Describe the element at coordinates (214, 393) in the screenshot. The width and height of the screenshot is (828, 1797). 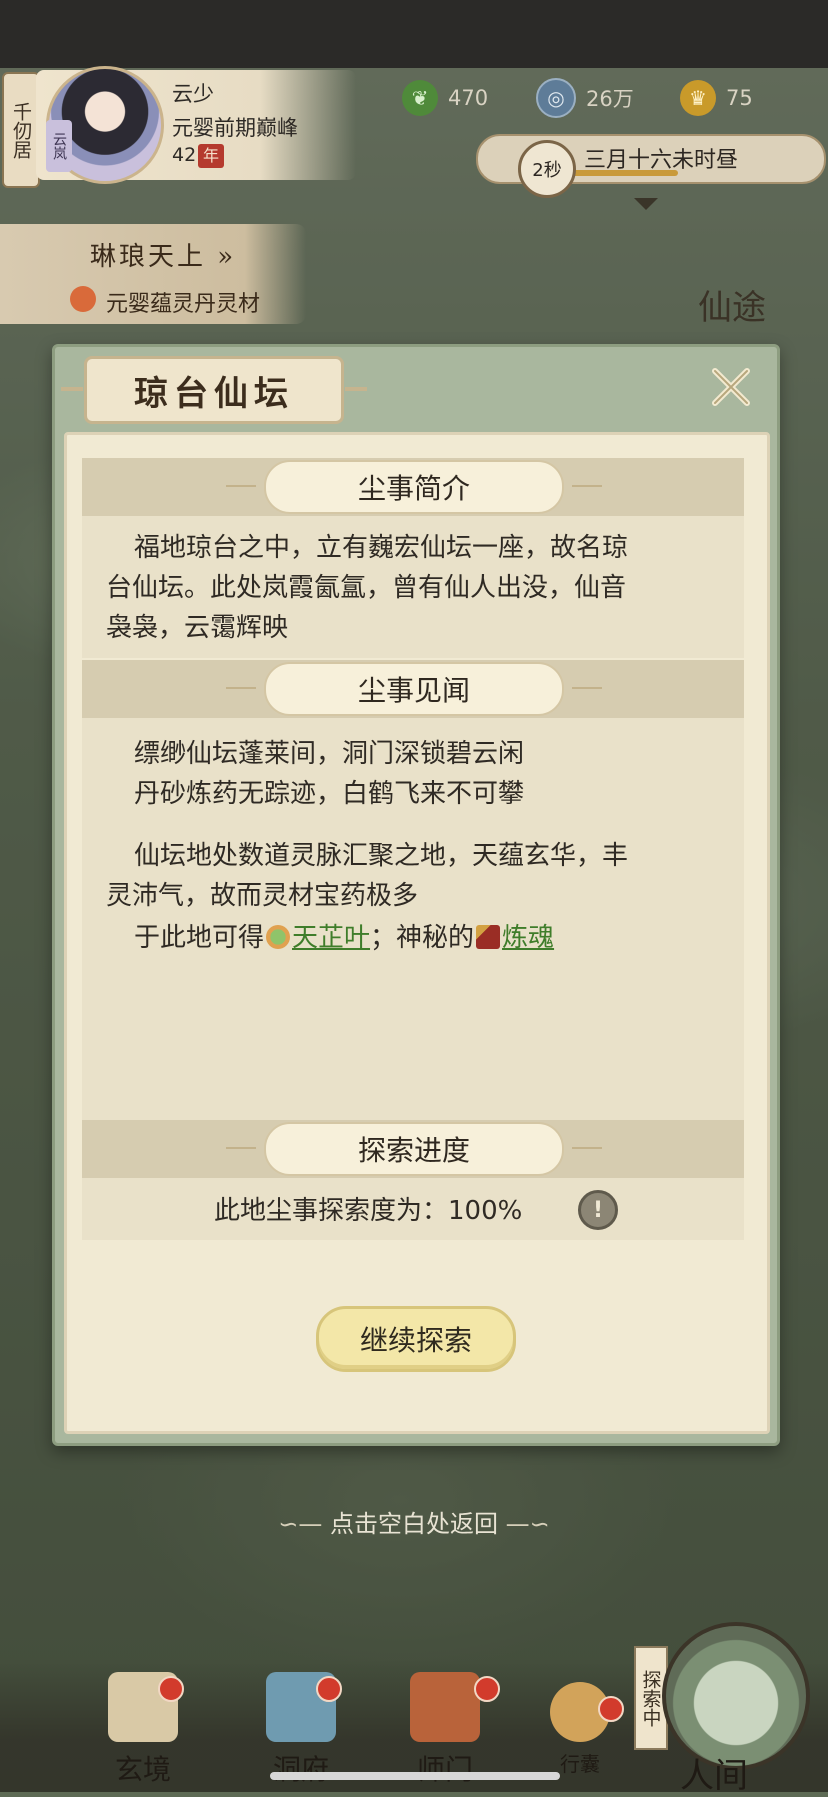
I see `dialog-title: 琼台仙坛` at that location.